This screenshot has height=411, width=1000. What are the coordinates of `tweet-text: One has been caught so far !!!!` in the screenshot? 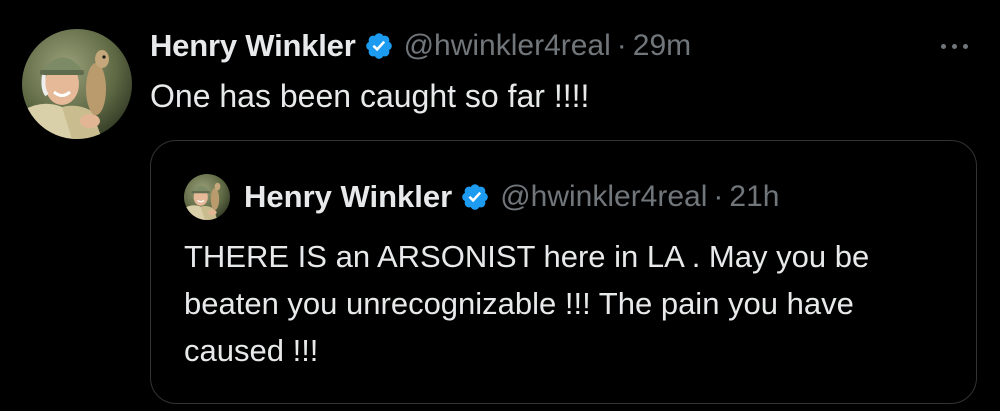 It's located at (370, 96).